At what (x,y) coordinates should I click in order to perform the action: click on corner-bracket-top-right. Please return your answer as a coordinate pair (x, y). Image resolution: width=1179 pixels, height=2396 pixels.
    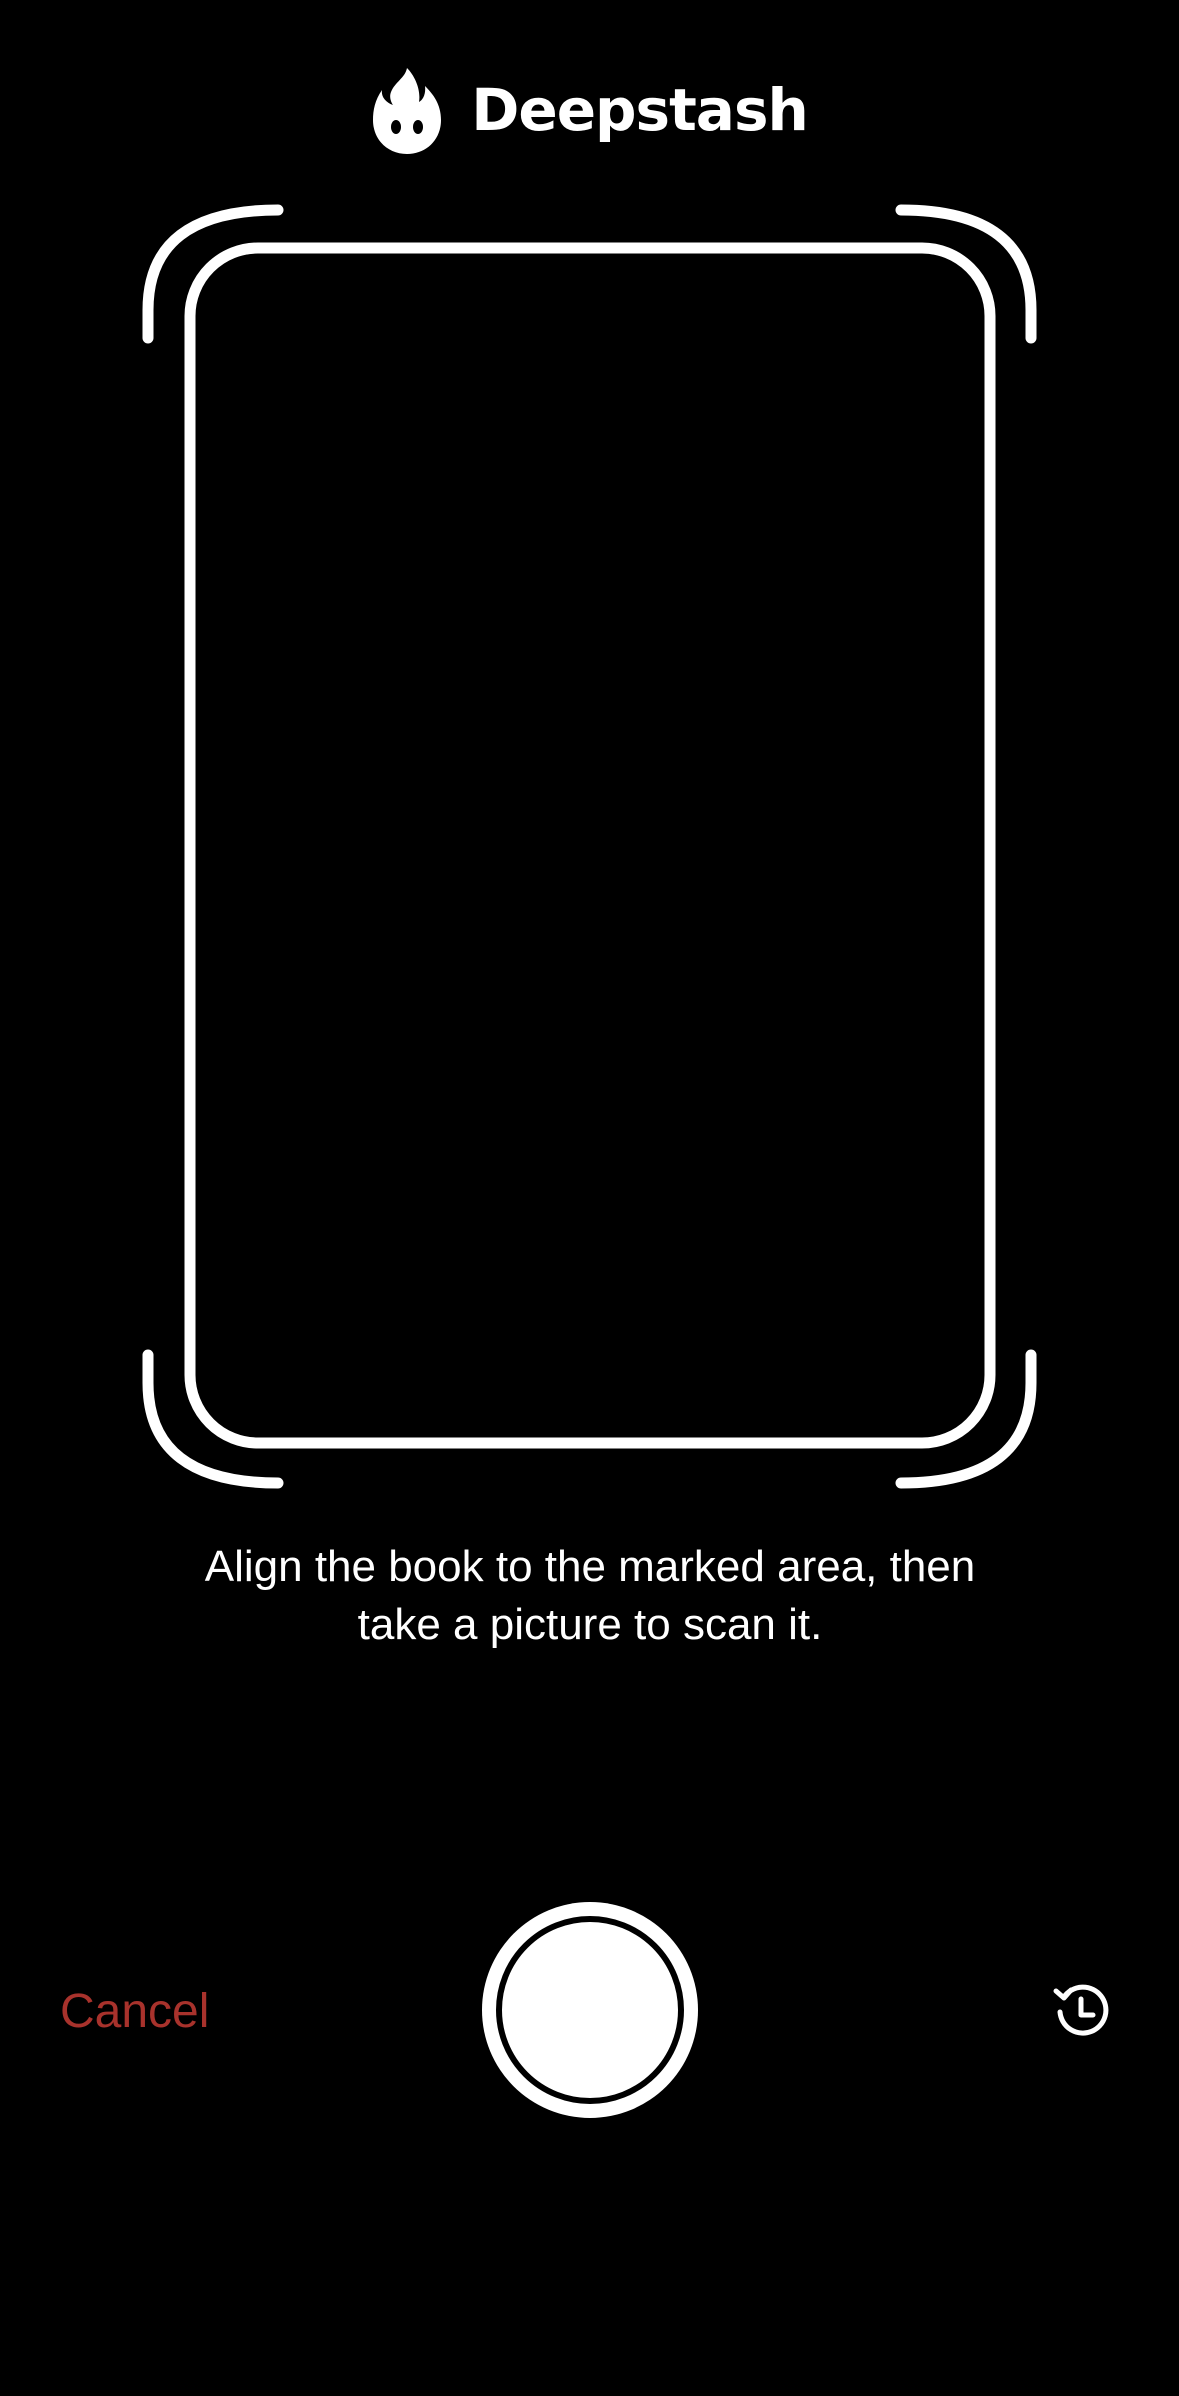
    Looking at the image, I should click on (966, 274).